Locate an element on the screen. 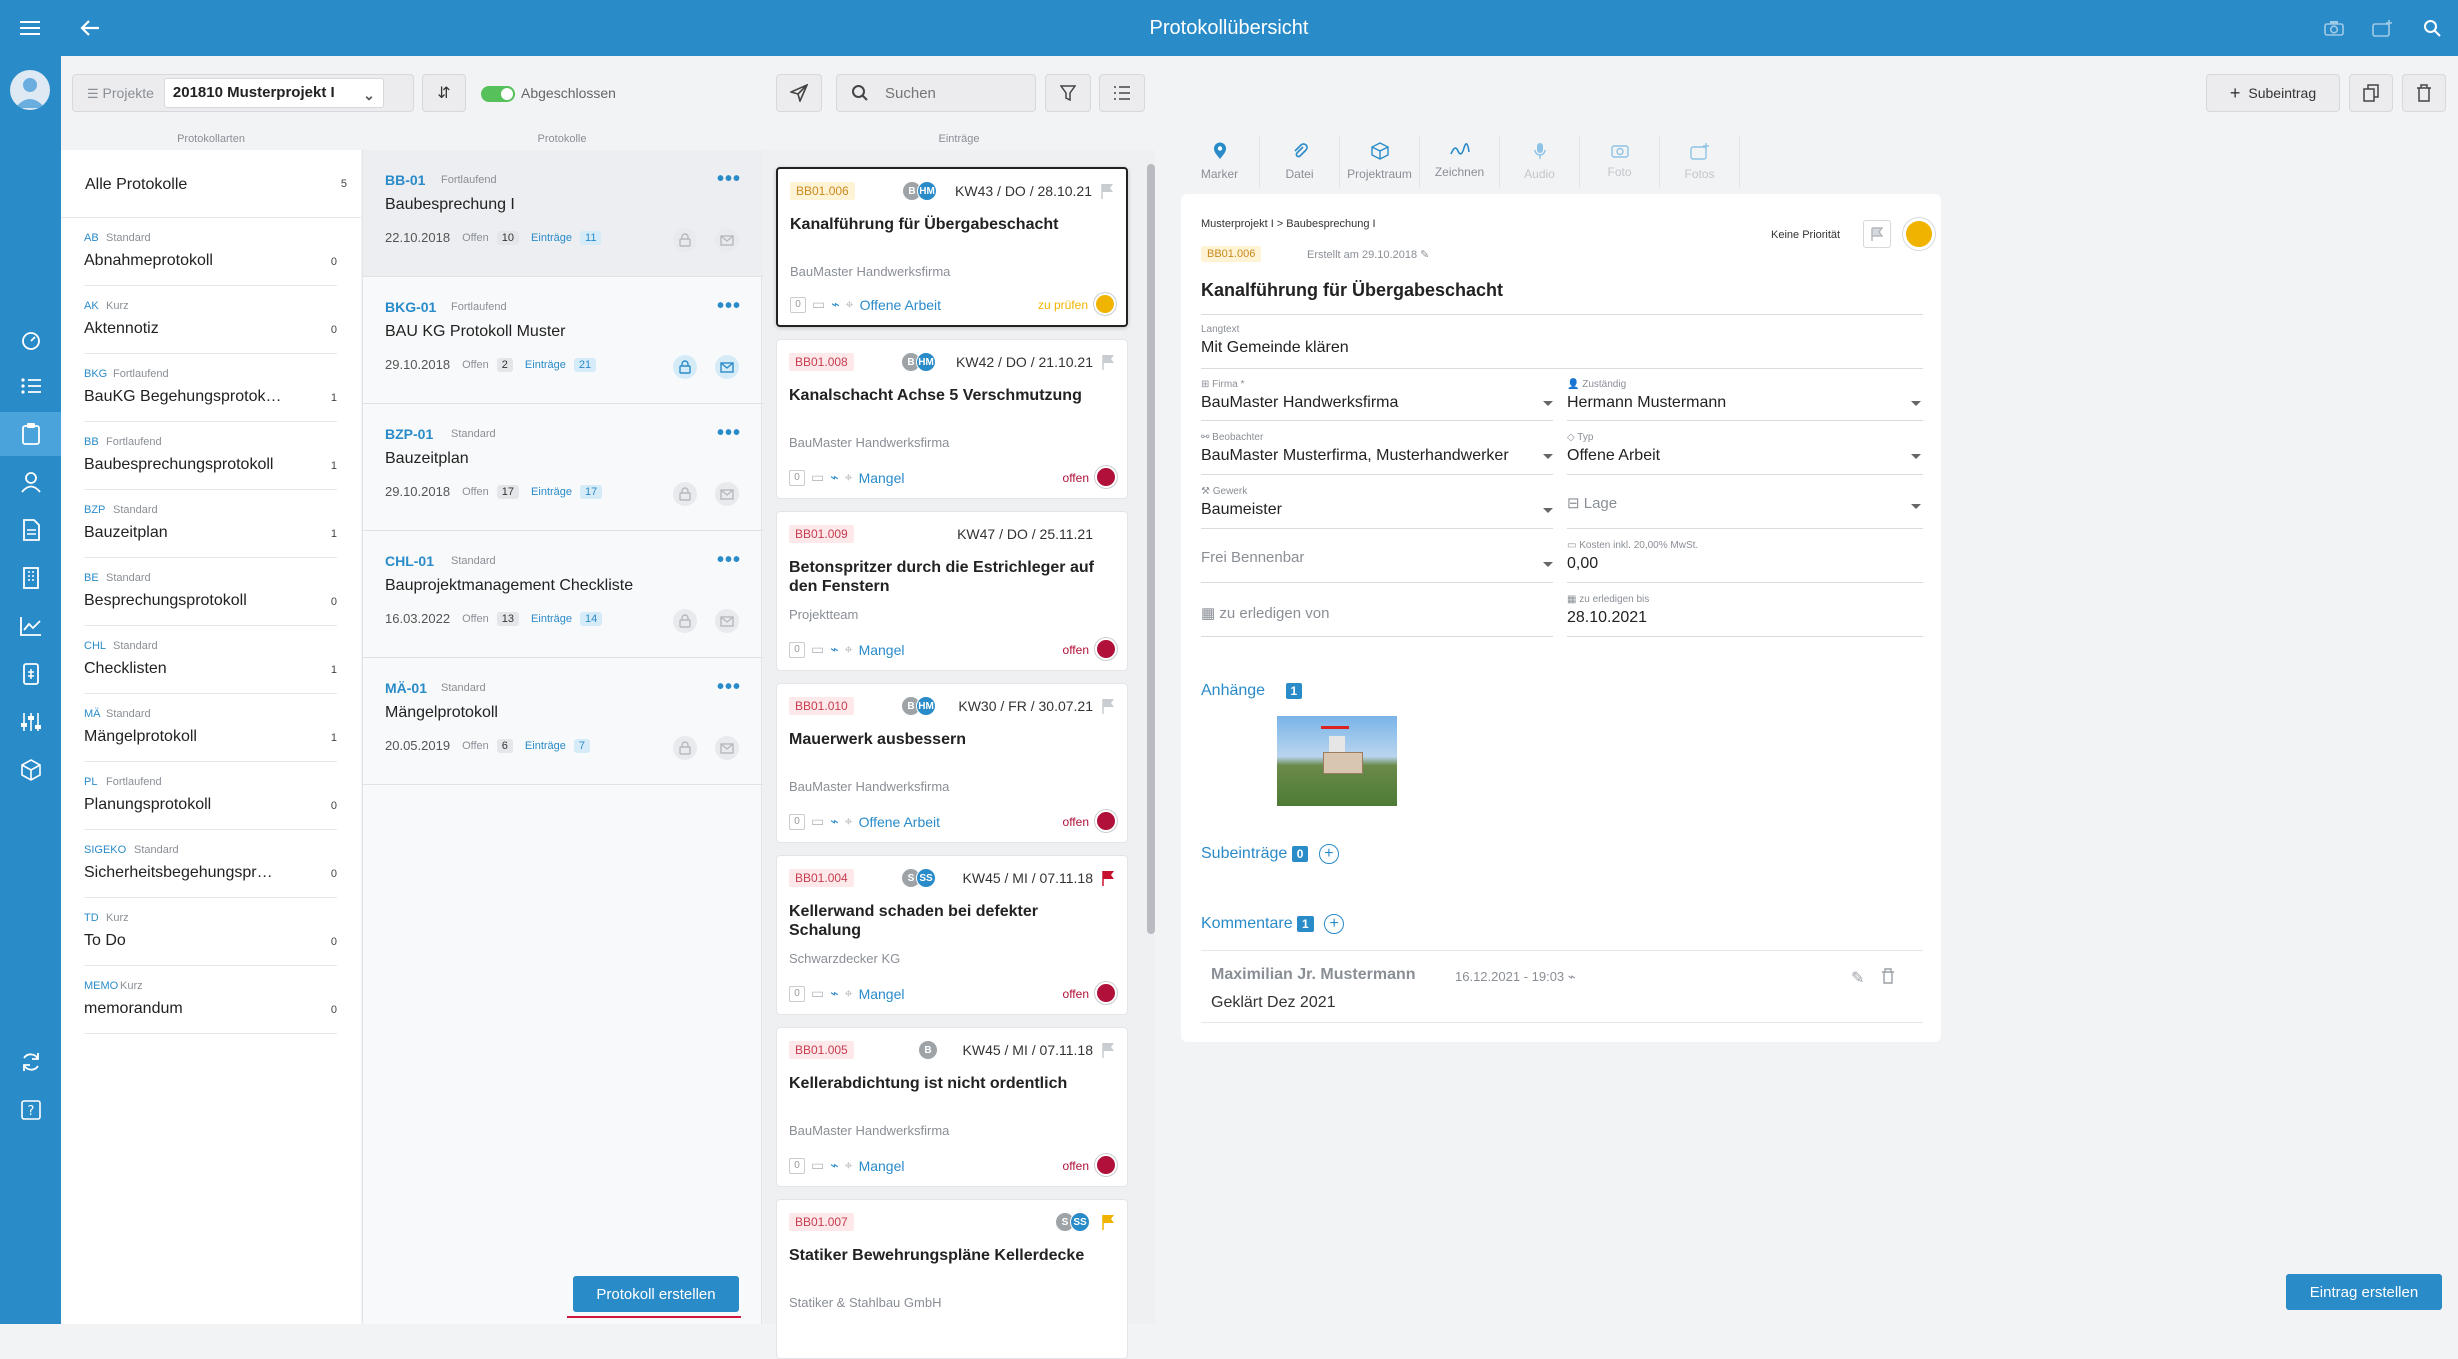  frei-select: Frei Bennenbar is located at coordinates (1252, 557).